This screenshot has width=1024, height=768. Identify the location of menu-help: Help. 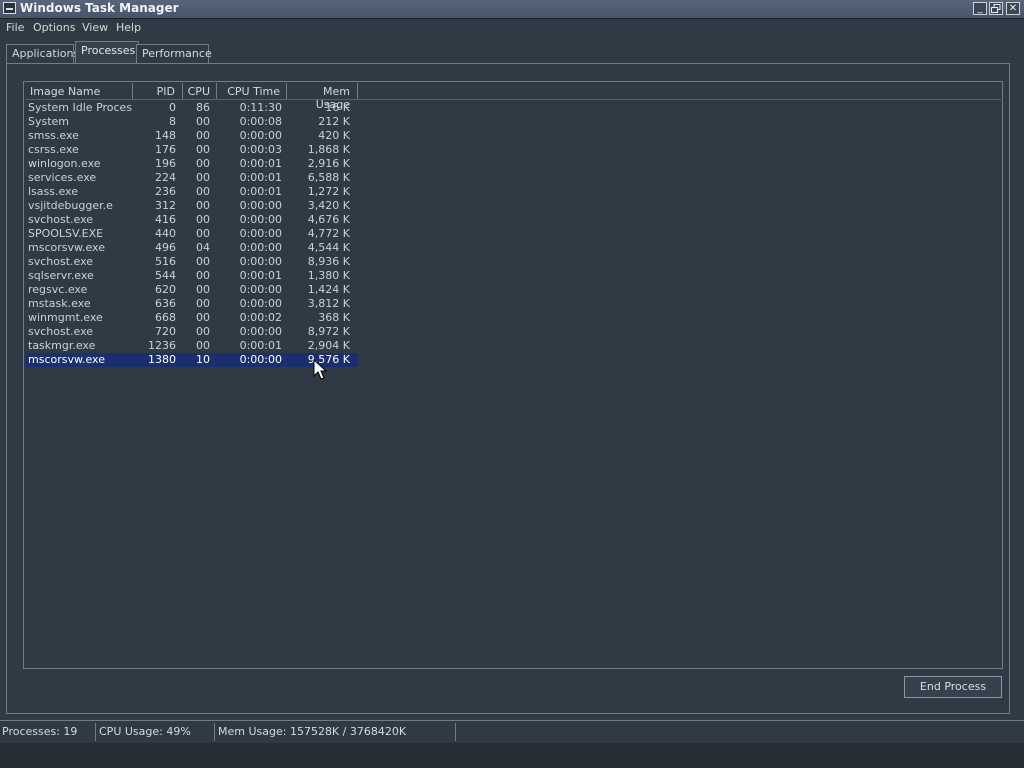
(128, 27).